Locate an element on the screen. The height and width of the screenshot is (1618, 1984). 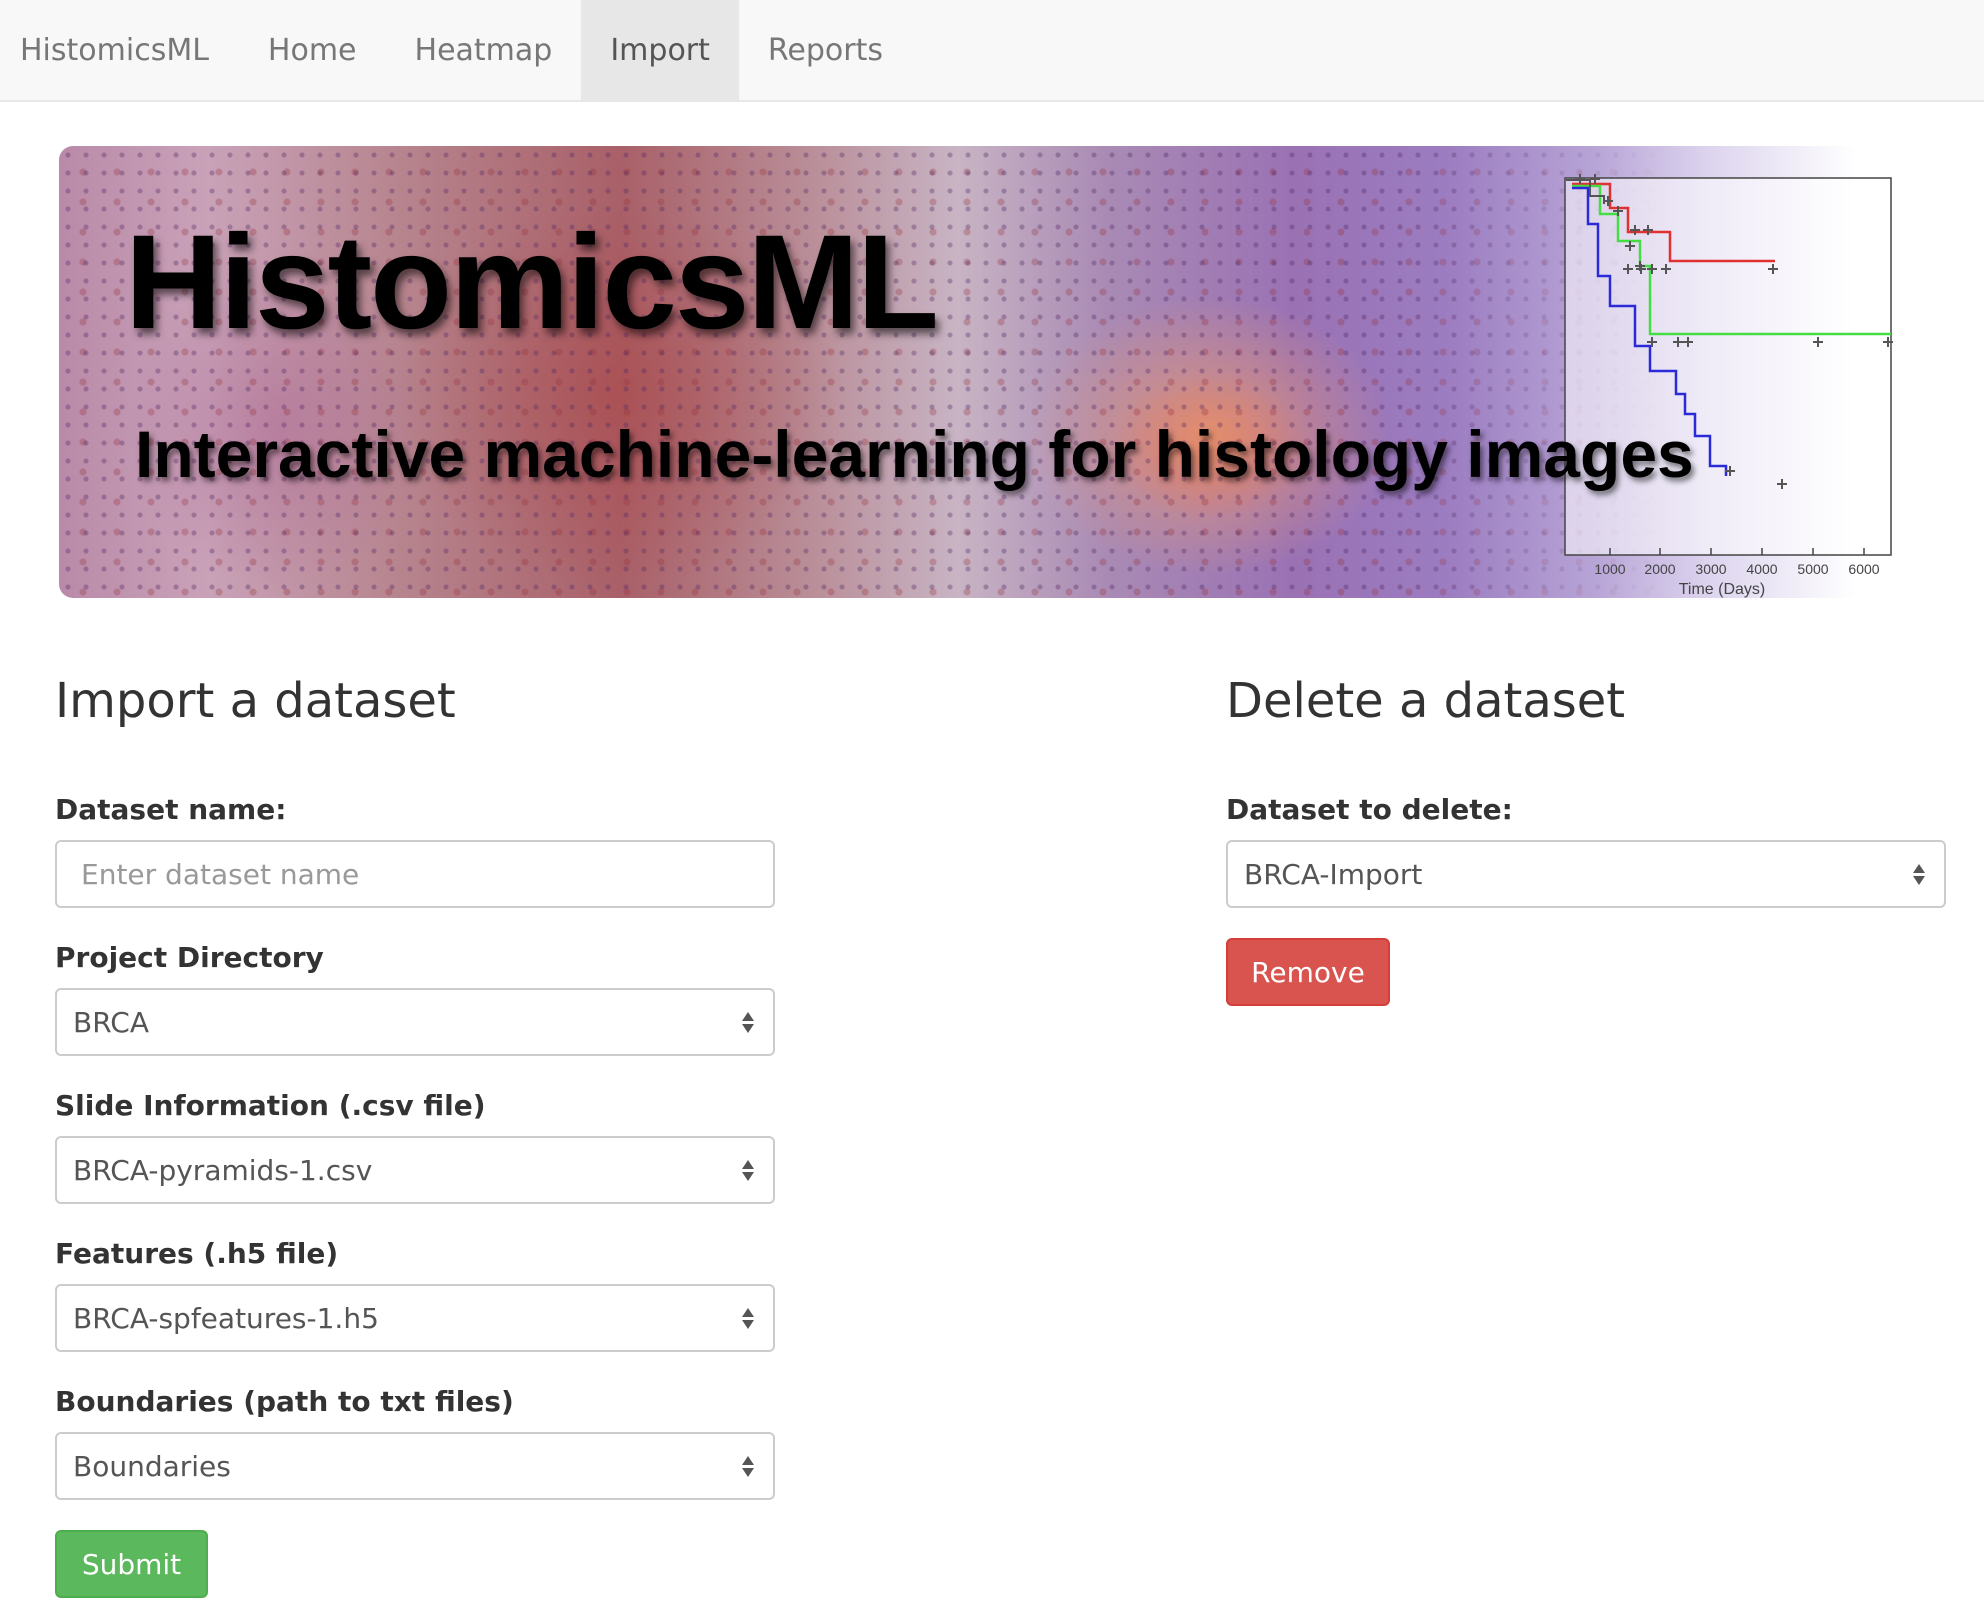
nav-item-import: Import is located at coordinates (660, 50).